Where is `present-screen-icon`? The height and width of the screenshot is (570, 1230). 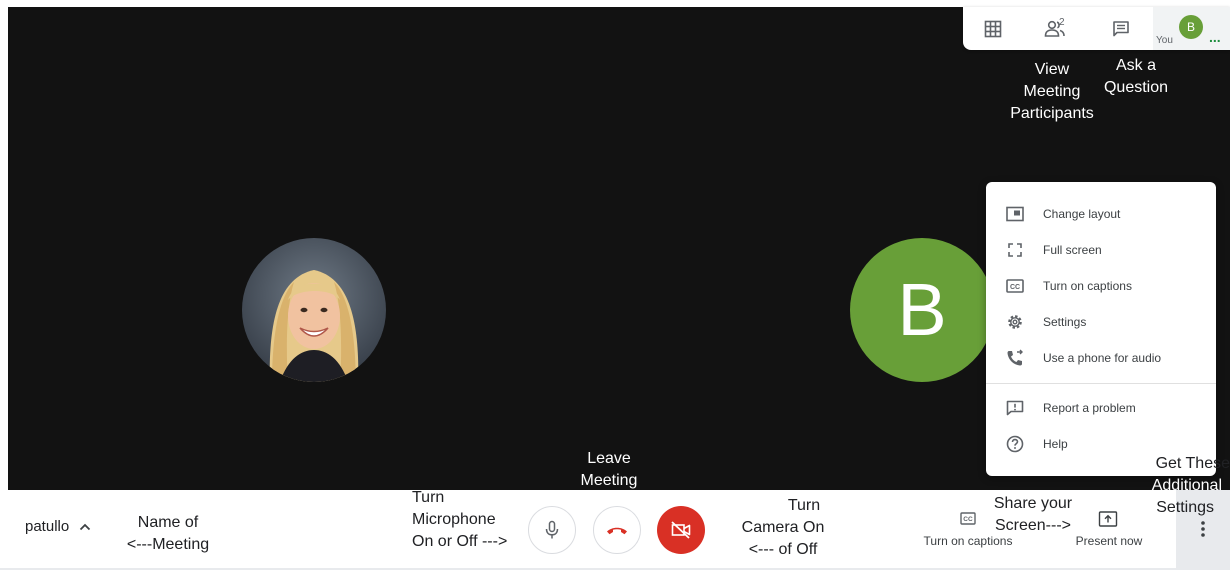
present-screen-icon is located at coordinates (1108, 519).